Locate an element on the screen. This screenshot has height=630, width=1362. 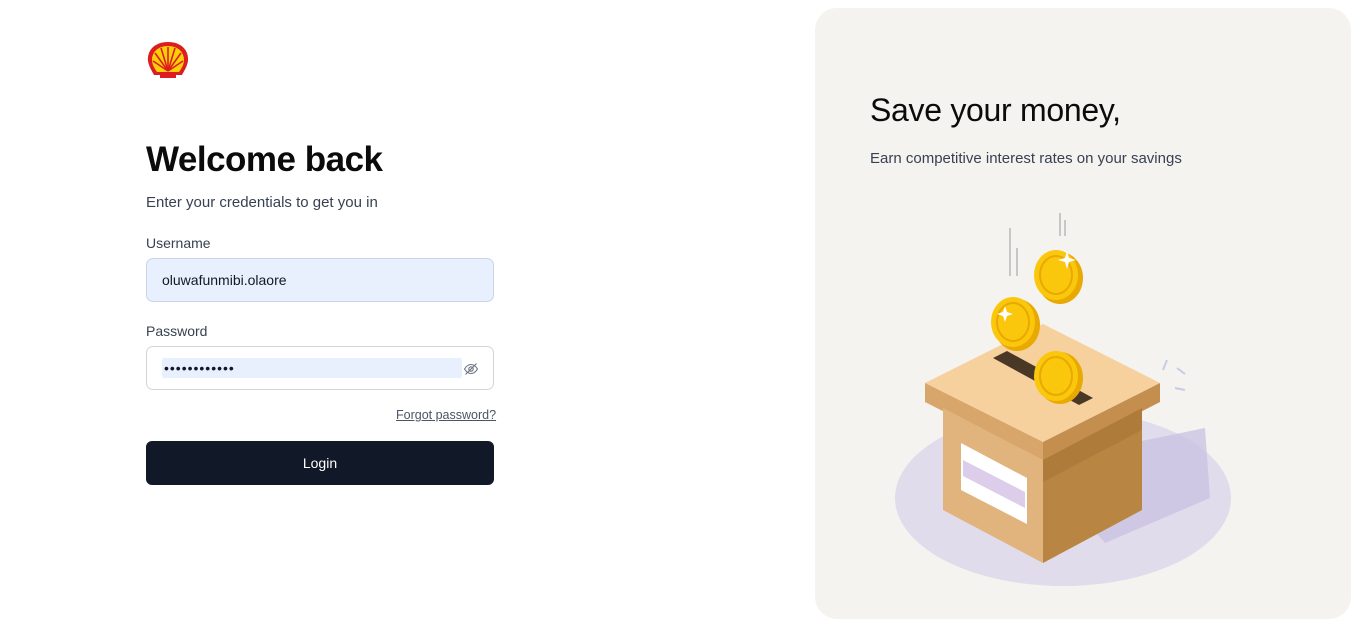
coin-savings-box-icon is located at coordinates (1063, 399).